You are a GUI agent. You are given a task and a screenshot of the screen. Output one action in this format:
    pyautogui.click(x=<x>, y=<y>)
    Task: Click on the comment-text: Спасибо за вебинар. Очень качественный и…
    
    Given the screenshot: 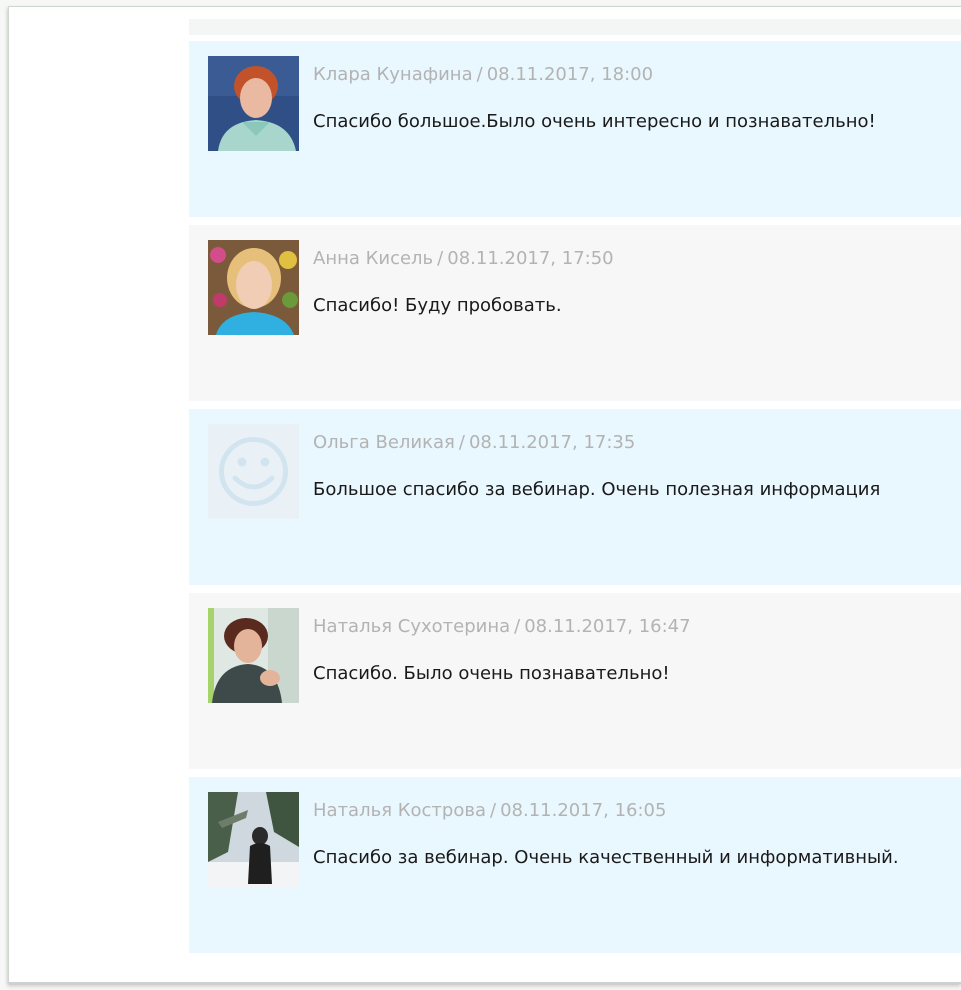 What is the action you would take?
    pyautogui.click(x=606, y=857)
    